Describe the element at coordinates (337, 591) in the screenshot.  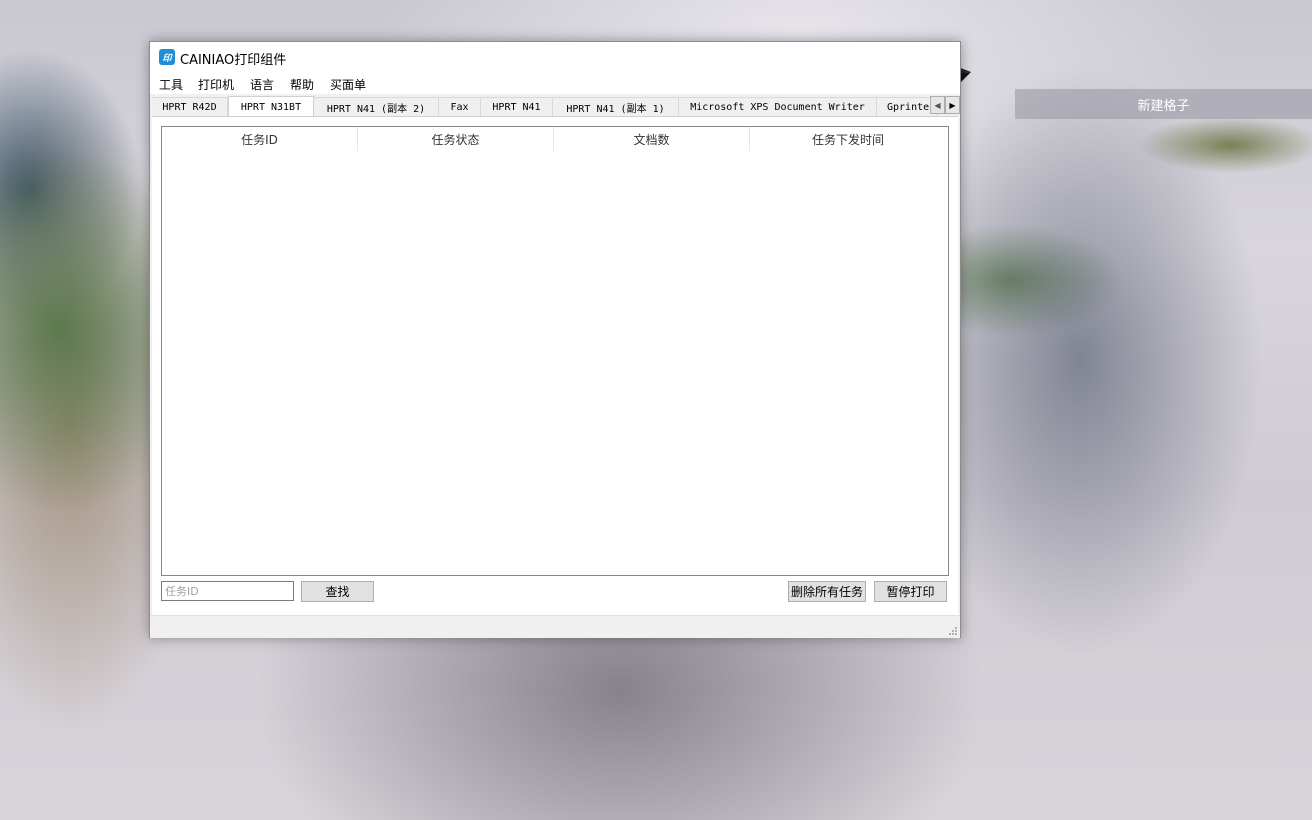
I see `search-button: 查找` at that location.